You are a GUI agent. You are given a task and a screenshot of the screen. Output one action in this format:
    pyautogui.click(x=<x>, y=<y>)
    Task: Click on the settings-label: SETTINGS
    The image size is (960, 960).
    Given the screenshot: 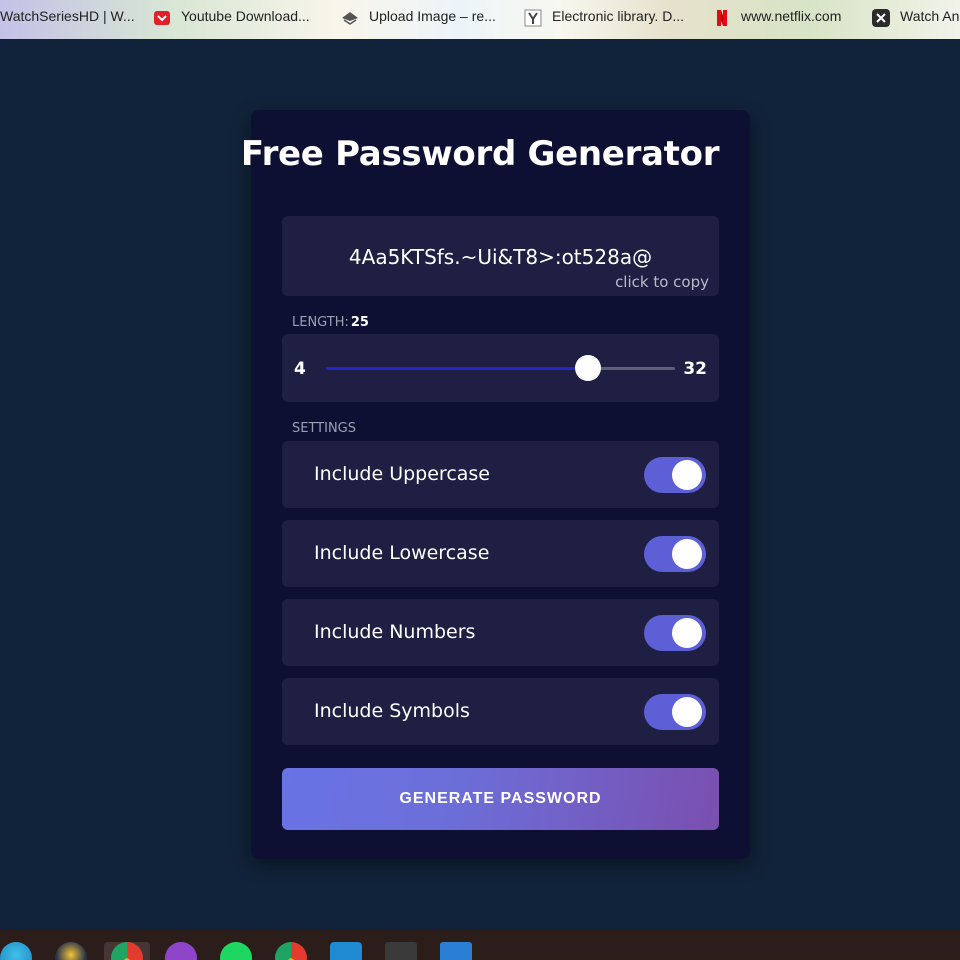 What is the action you would take?
    pyautogui.click(x=324, y=428)
    